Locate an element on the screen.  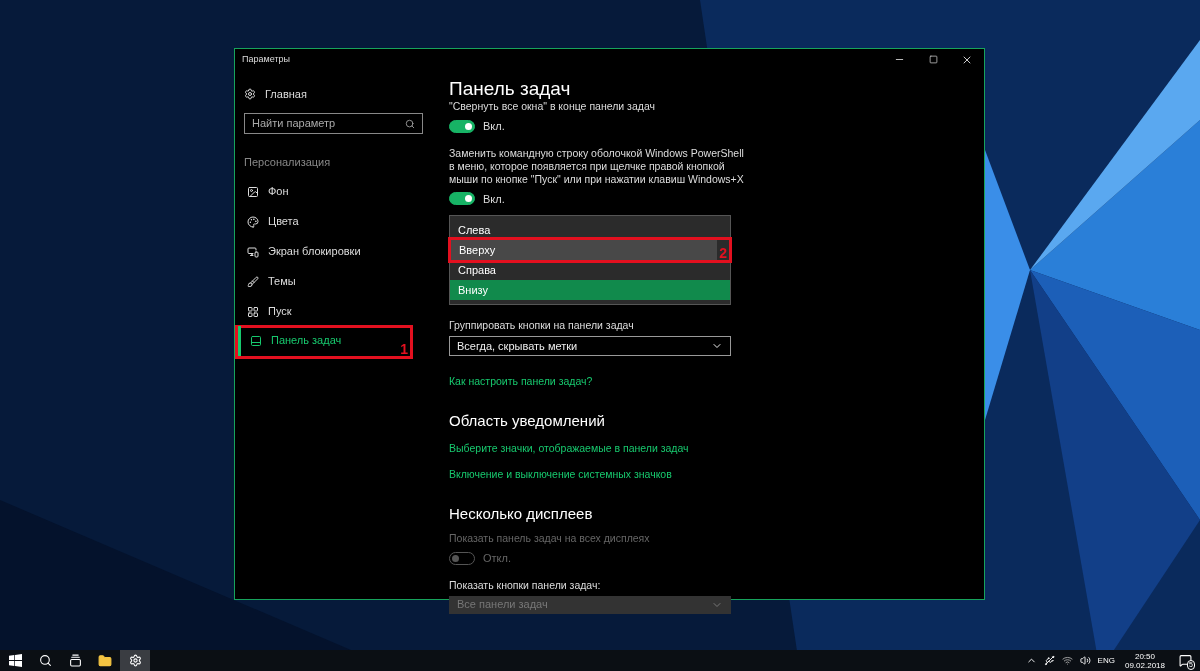
window-title: Параметры is located at coordinates (265, 59).